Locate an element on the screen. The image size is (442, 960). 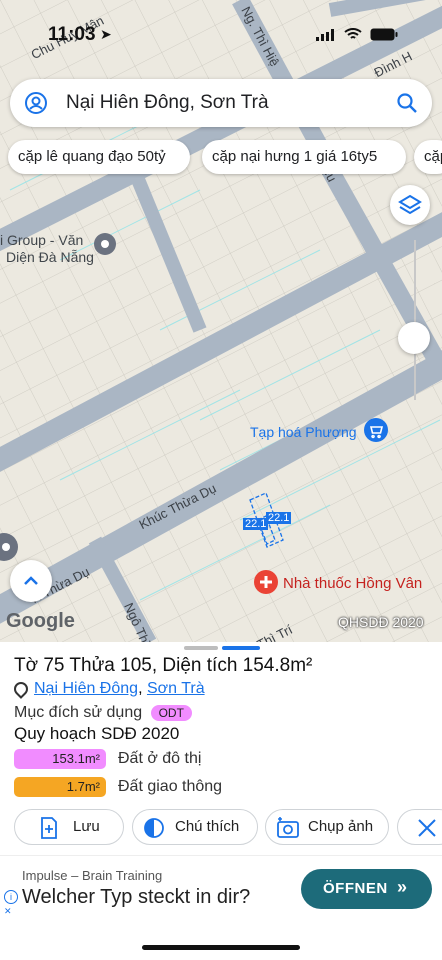
ad-brand: Impulse – Brain Training is located at coordinates (92, 875).